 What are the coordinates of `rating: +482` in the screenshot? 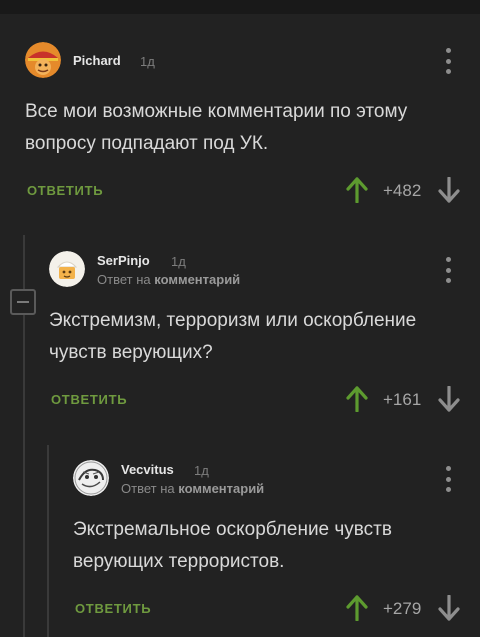 It's located at (402, 190).